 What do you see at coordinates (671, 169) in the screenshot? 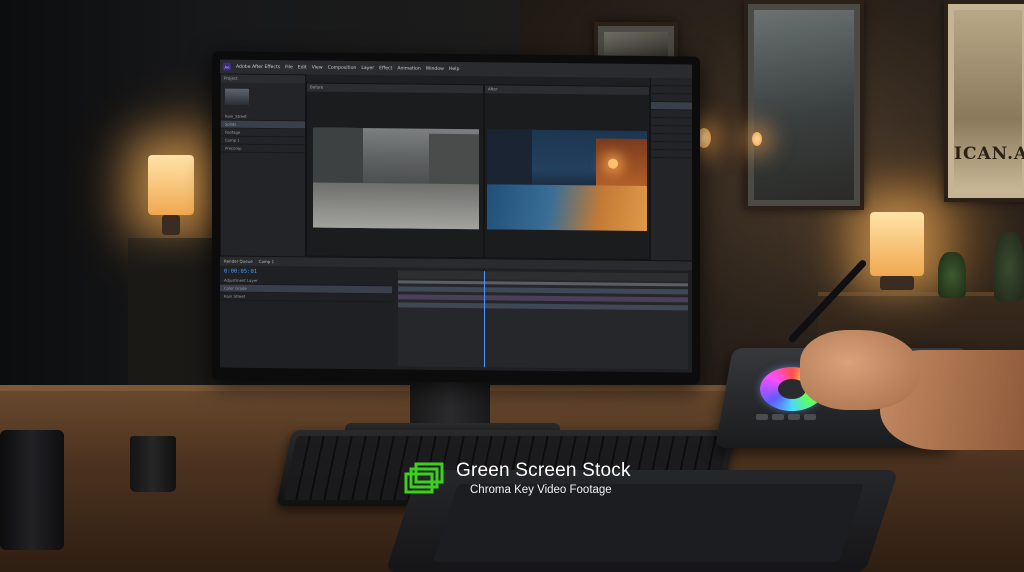
I see `effects-panel` at bounding box center [671, 169].